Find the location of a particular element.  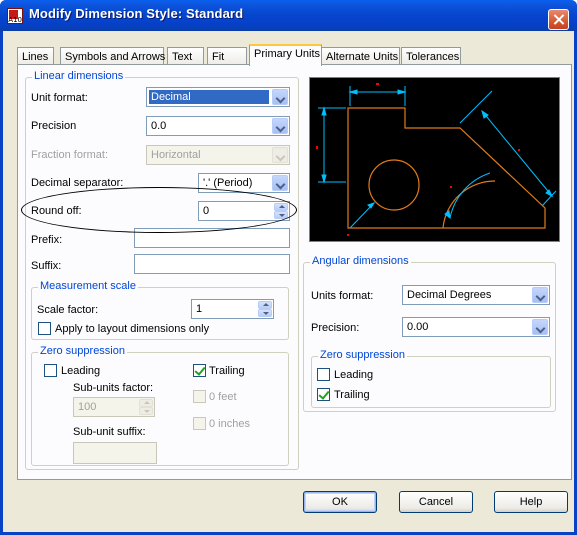

zero-inches-checkbox is located at coordinates (199, 423).